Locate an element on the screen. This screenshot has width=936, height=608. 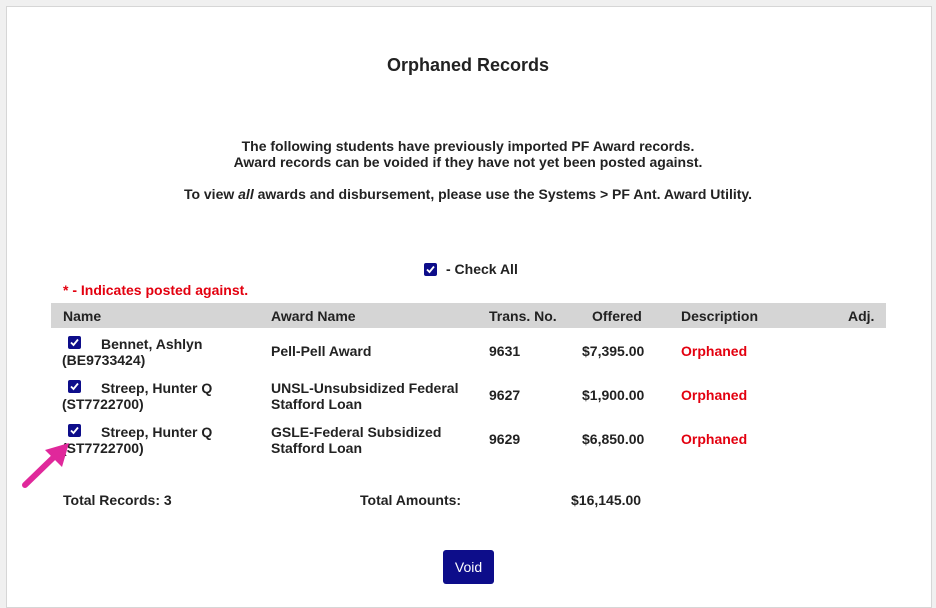
student-name: Bennet, Ashlyn is located at coordinates (152, 344).